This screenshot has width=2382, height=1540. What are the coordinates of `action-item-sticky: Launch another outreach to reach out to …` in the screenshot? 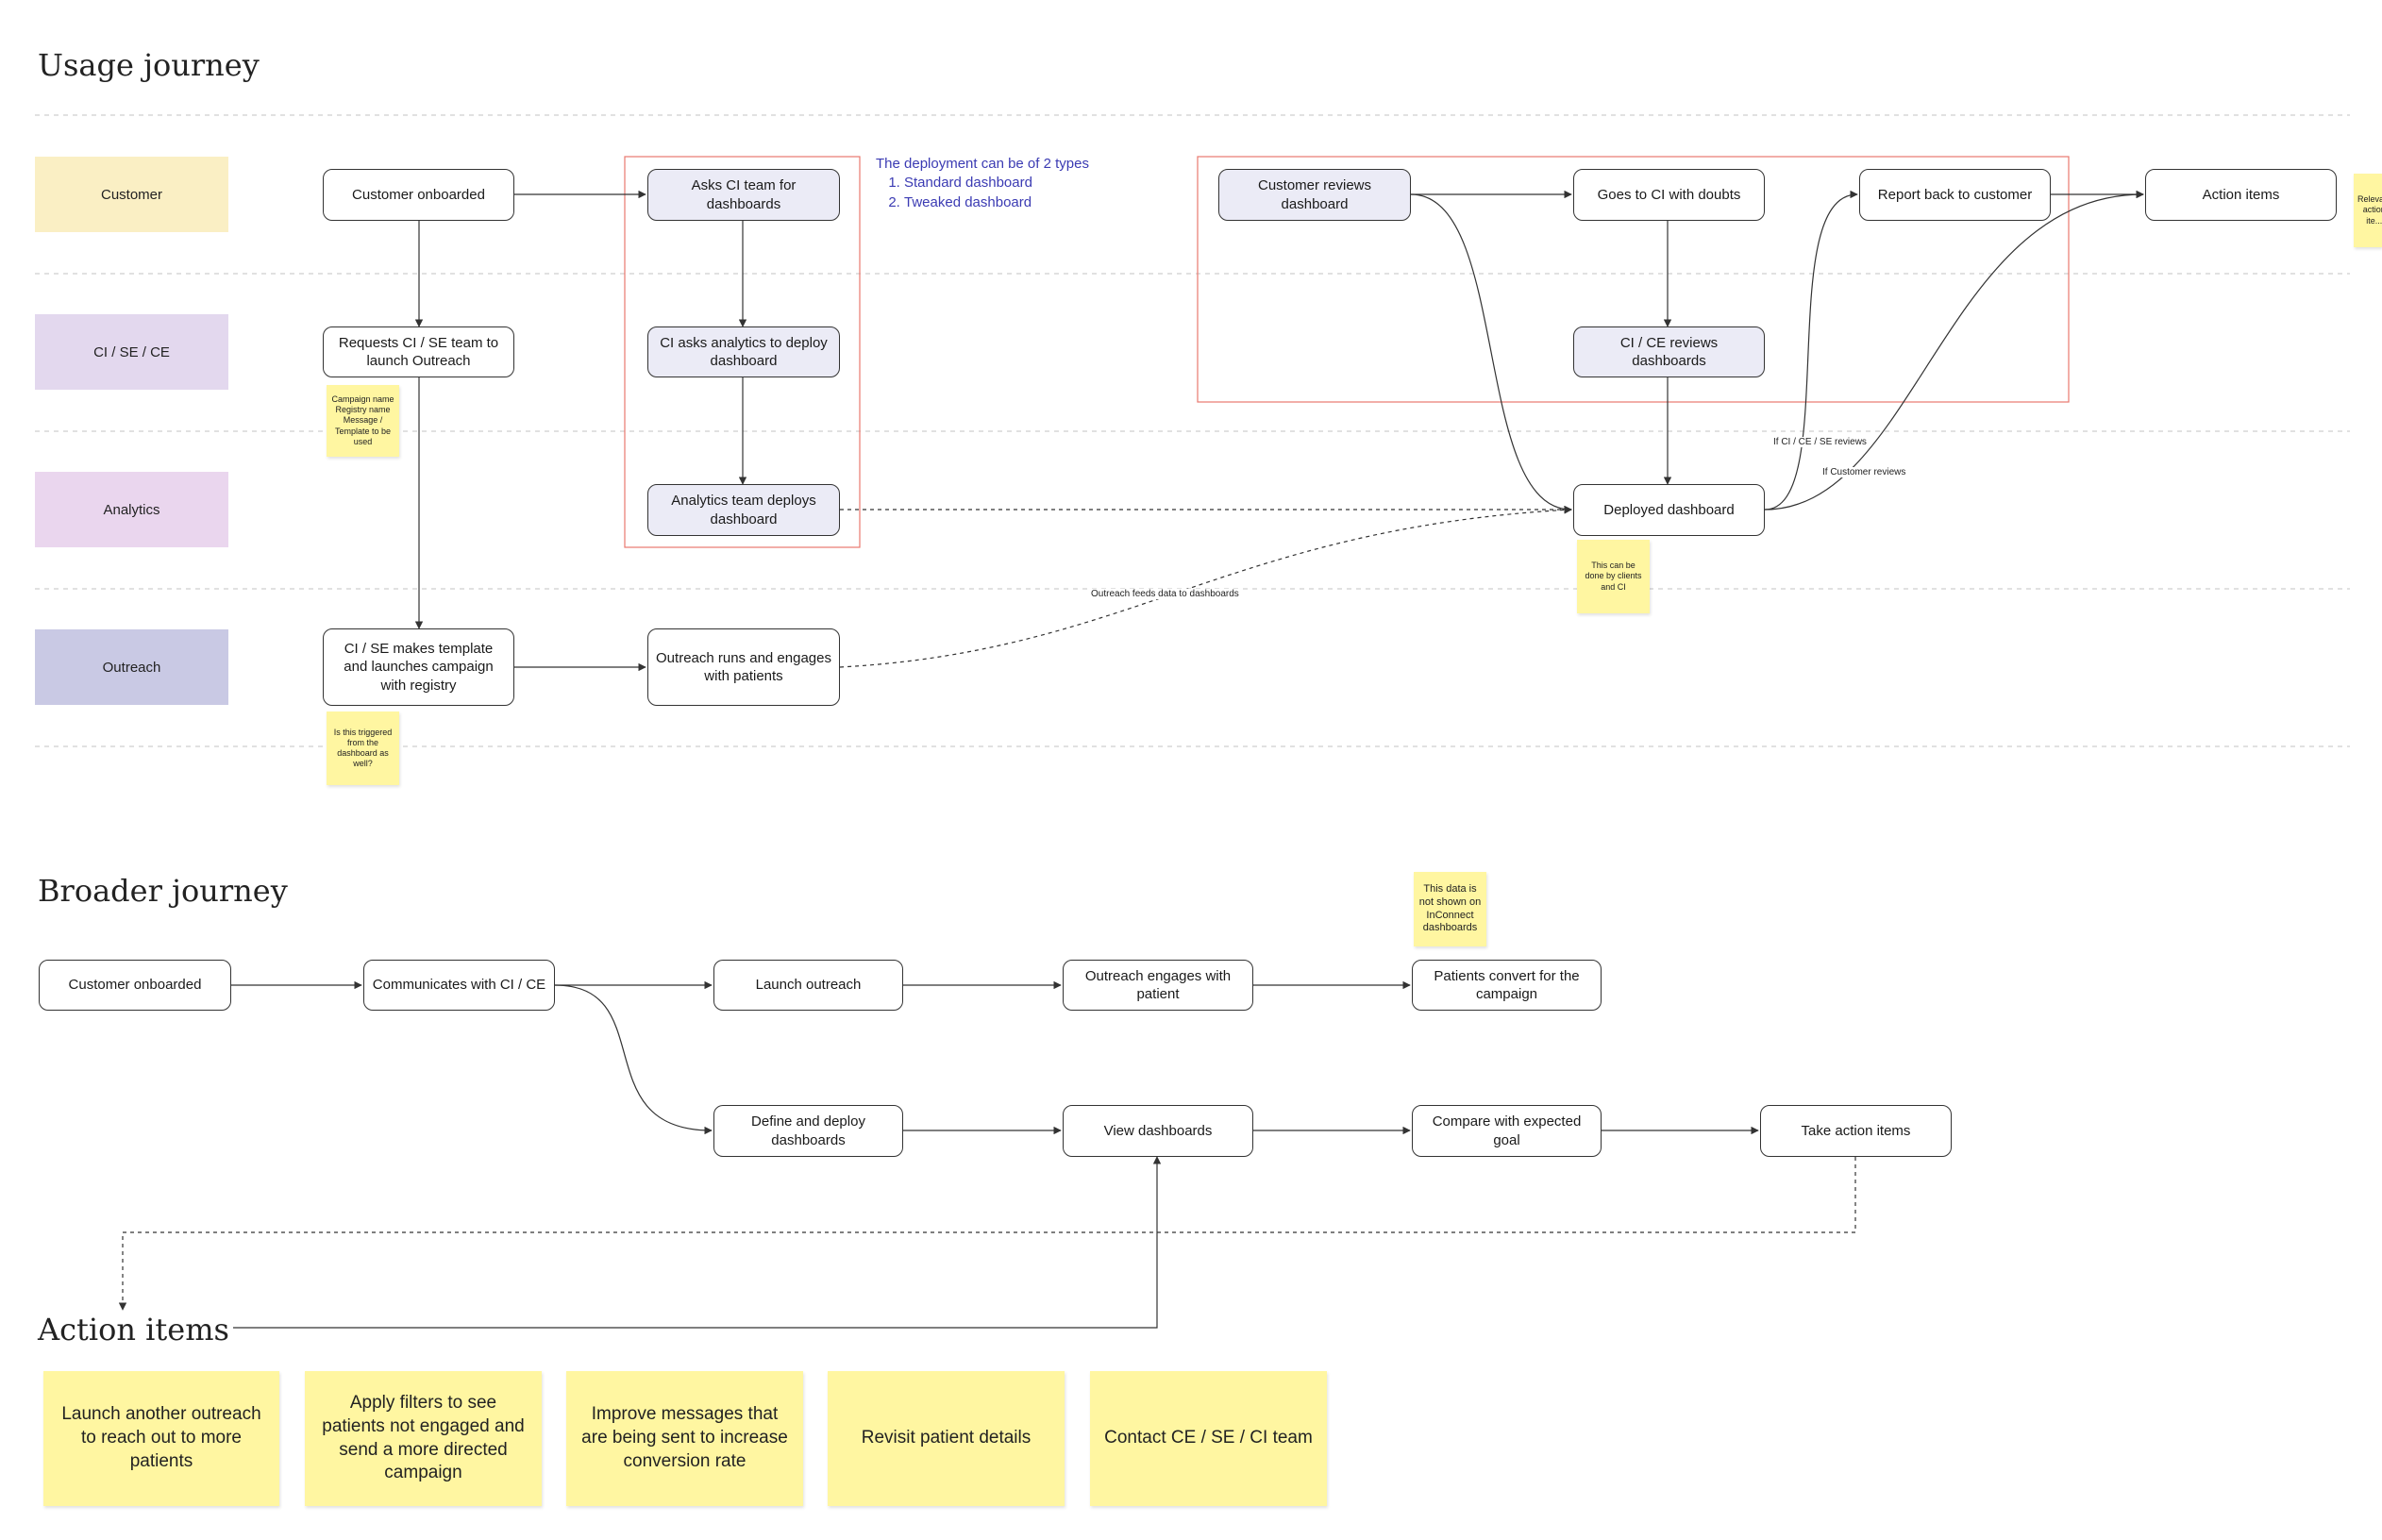 It's located at (161, 1438).